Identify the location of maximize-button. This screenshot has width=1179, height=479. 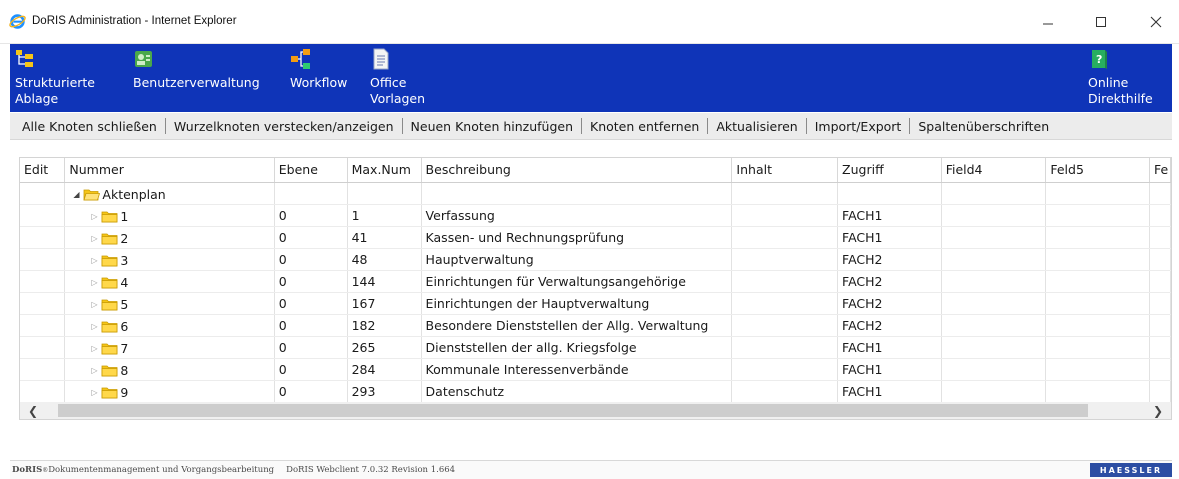
(1101, 22).